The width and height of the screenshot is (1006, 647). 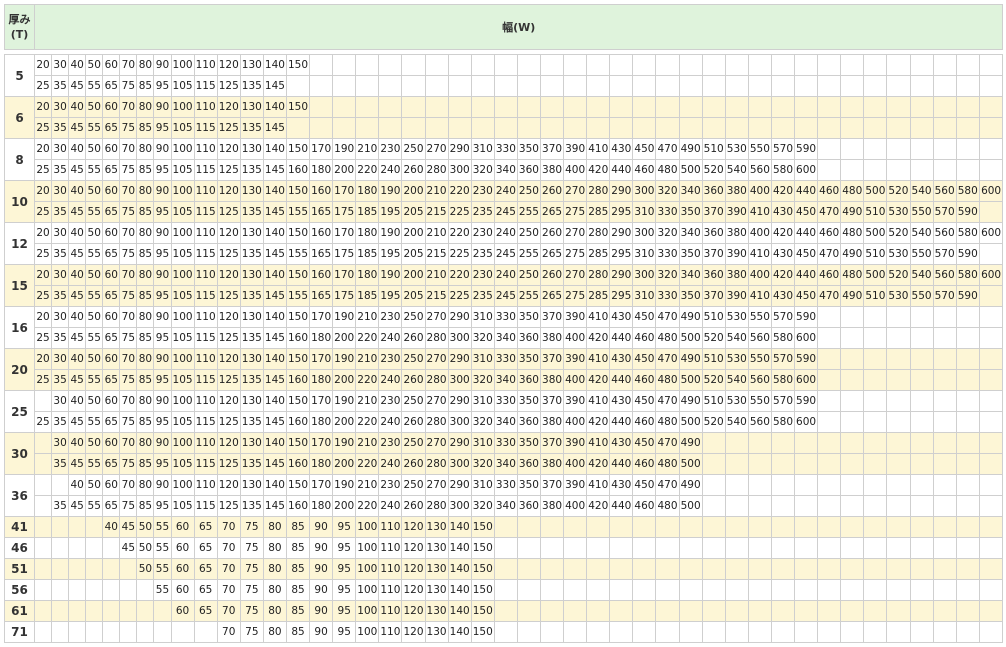 What do you see at coordinates (274, 548) in the screenshot?
I see `width-cell: 80` at bounding box center [274, 548].